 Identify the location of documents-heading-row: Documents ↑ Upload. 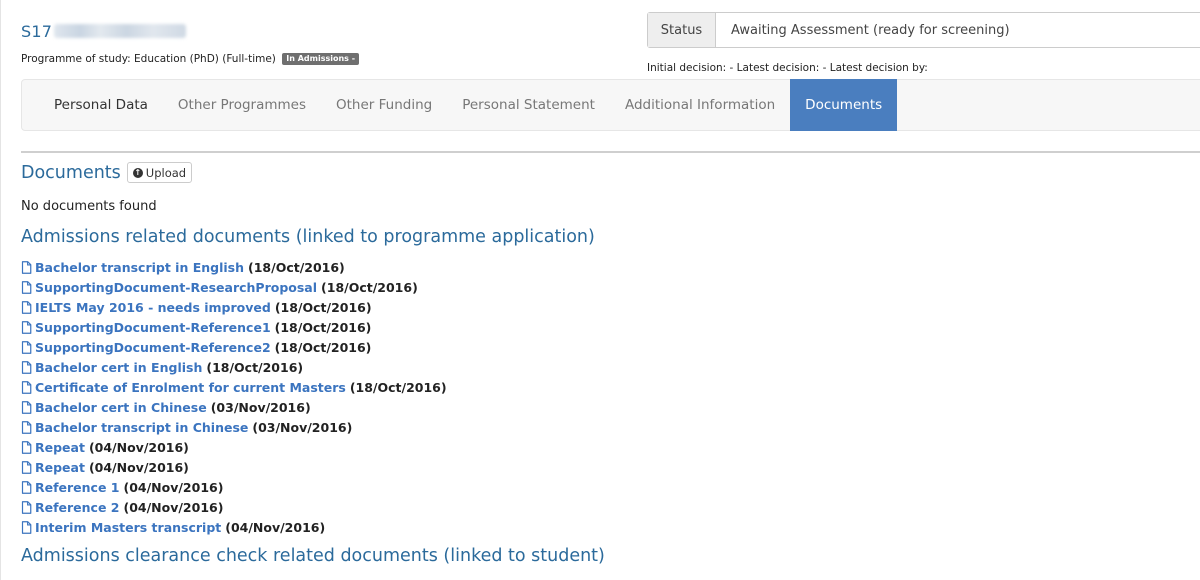
(107, 172).